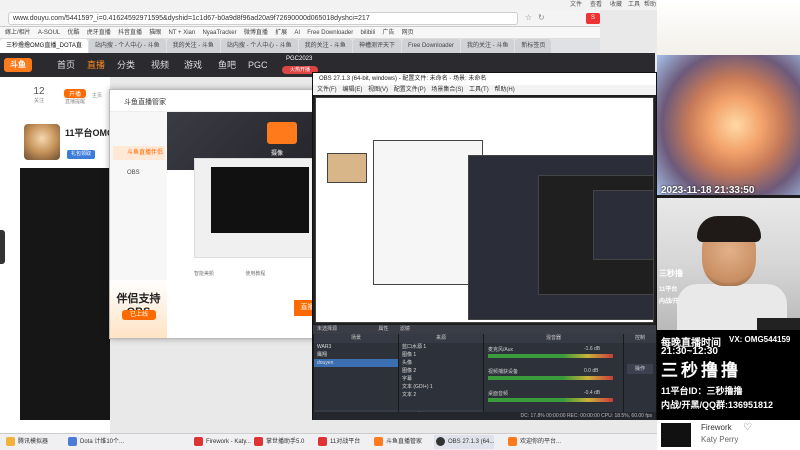 This screenshot has width=800, height=450. What do you see at coordinates (408, 32) in the screenshot?
I see `bookmark-item: 网页` at bounding box center [408, 32].